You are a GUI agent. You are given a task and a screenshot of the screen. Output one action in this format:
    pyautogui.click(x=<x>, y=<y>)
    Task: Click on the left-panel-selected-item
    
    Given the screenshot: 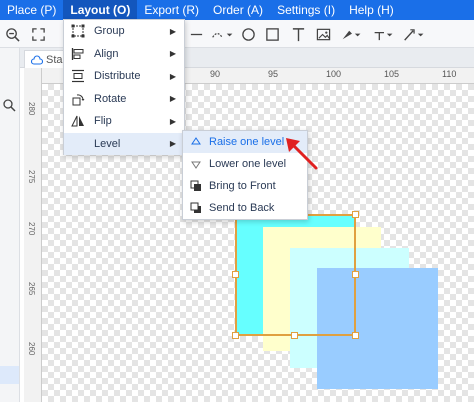 What is the action you would take?
    pyautogui.click(x=9, y=375)
    